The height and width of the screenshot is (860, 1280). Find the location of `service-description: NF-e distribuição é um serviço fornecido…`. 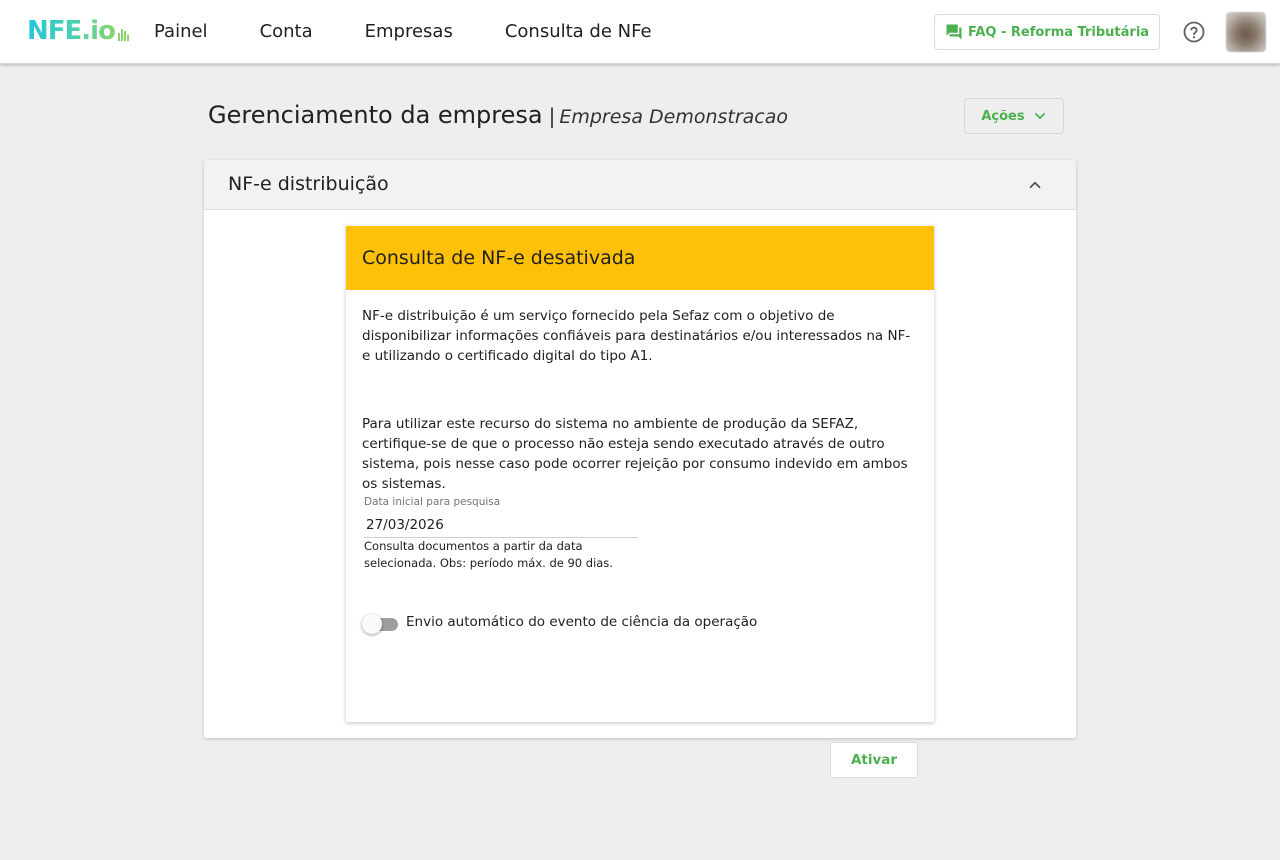

service-description: NF-e distribuição é um serviço fornecido… is located at coordinates (636, 336).